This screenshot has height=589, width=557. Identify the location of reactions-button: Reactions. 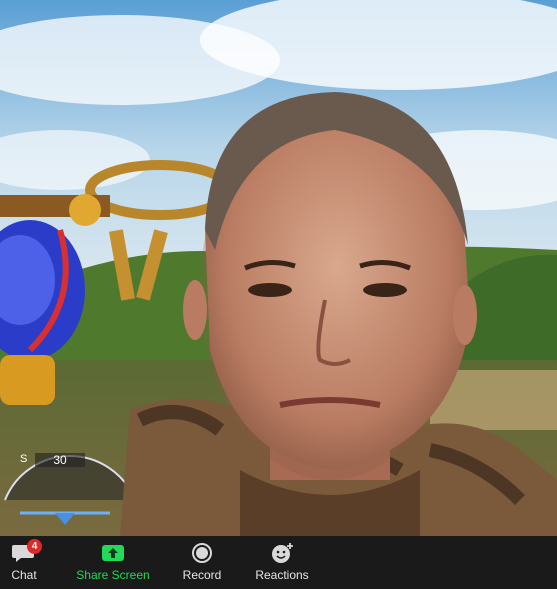
(282, 562).